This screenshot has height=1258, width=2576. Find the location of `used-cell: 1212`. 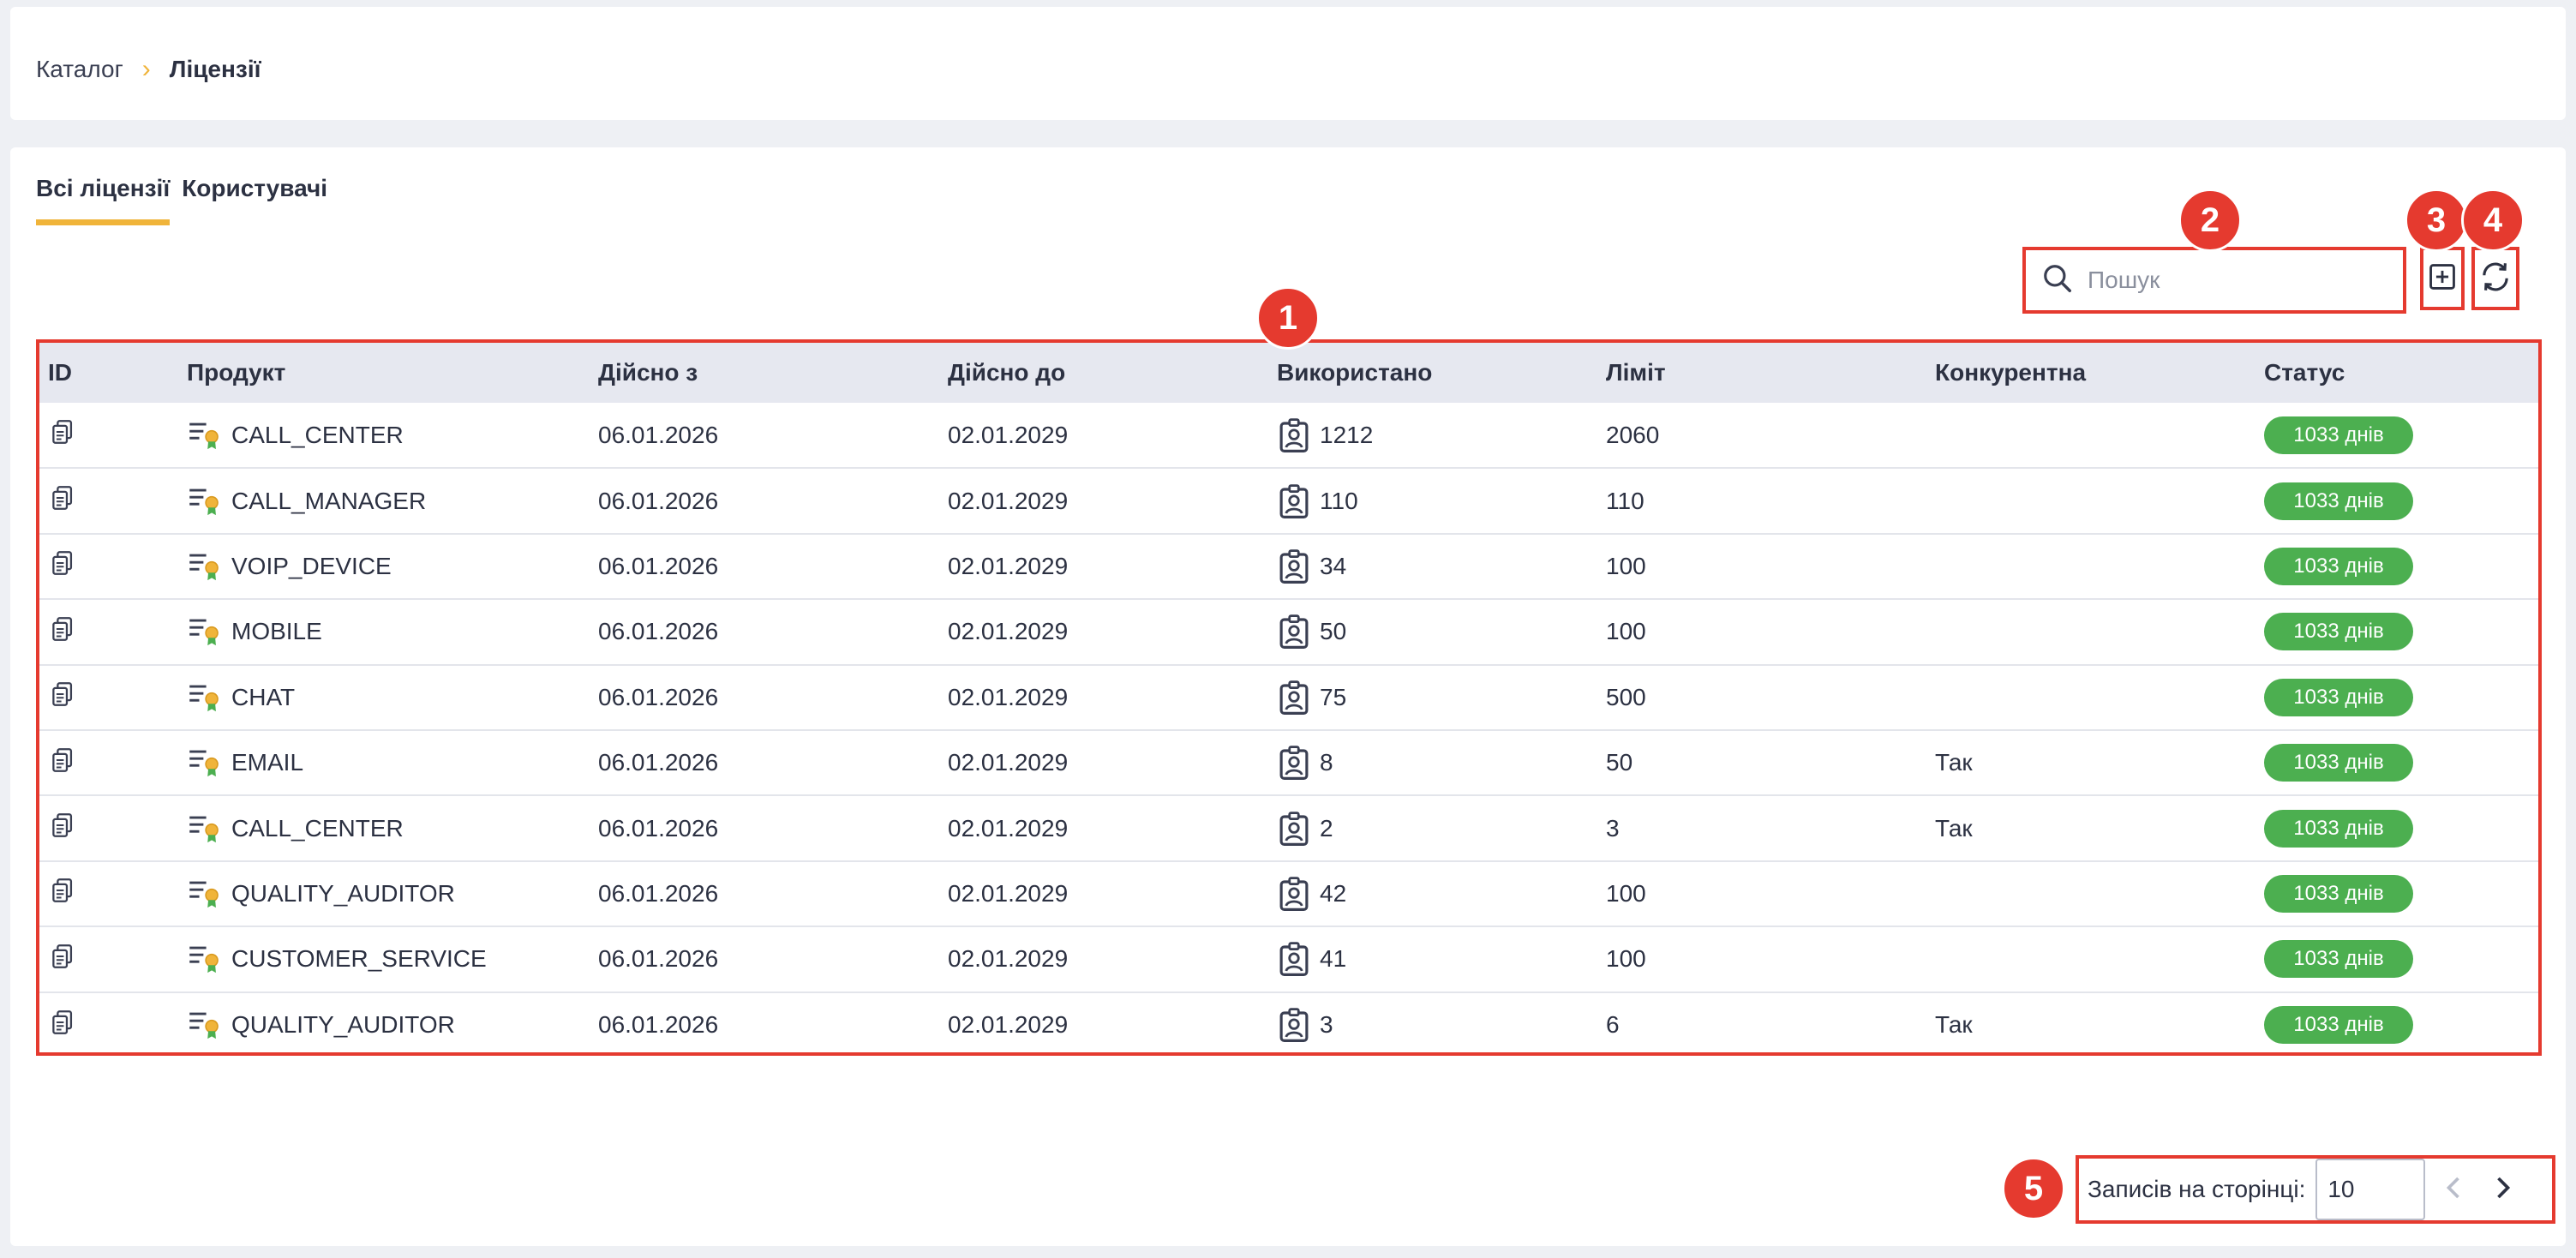

used-cell: 1212 is located at coordinates (1432, 436).